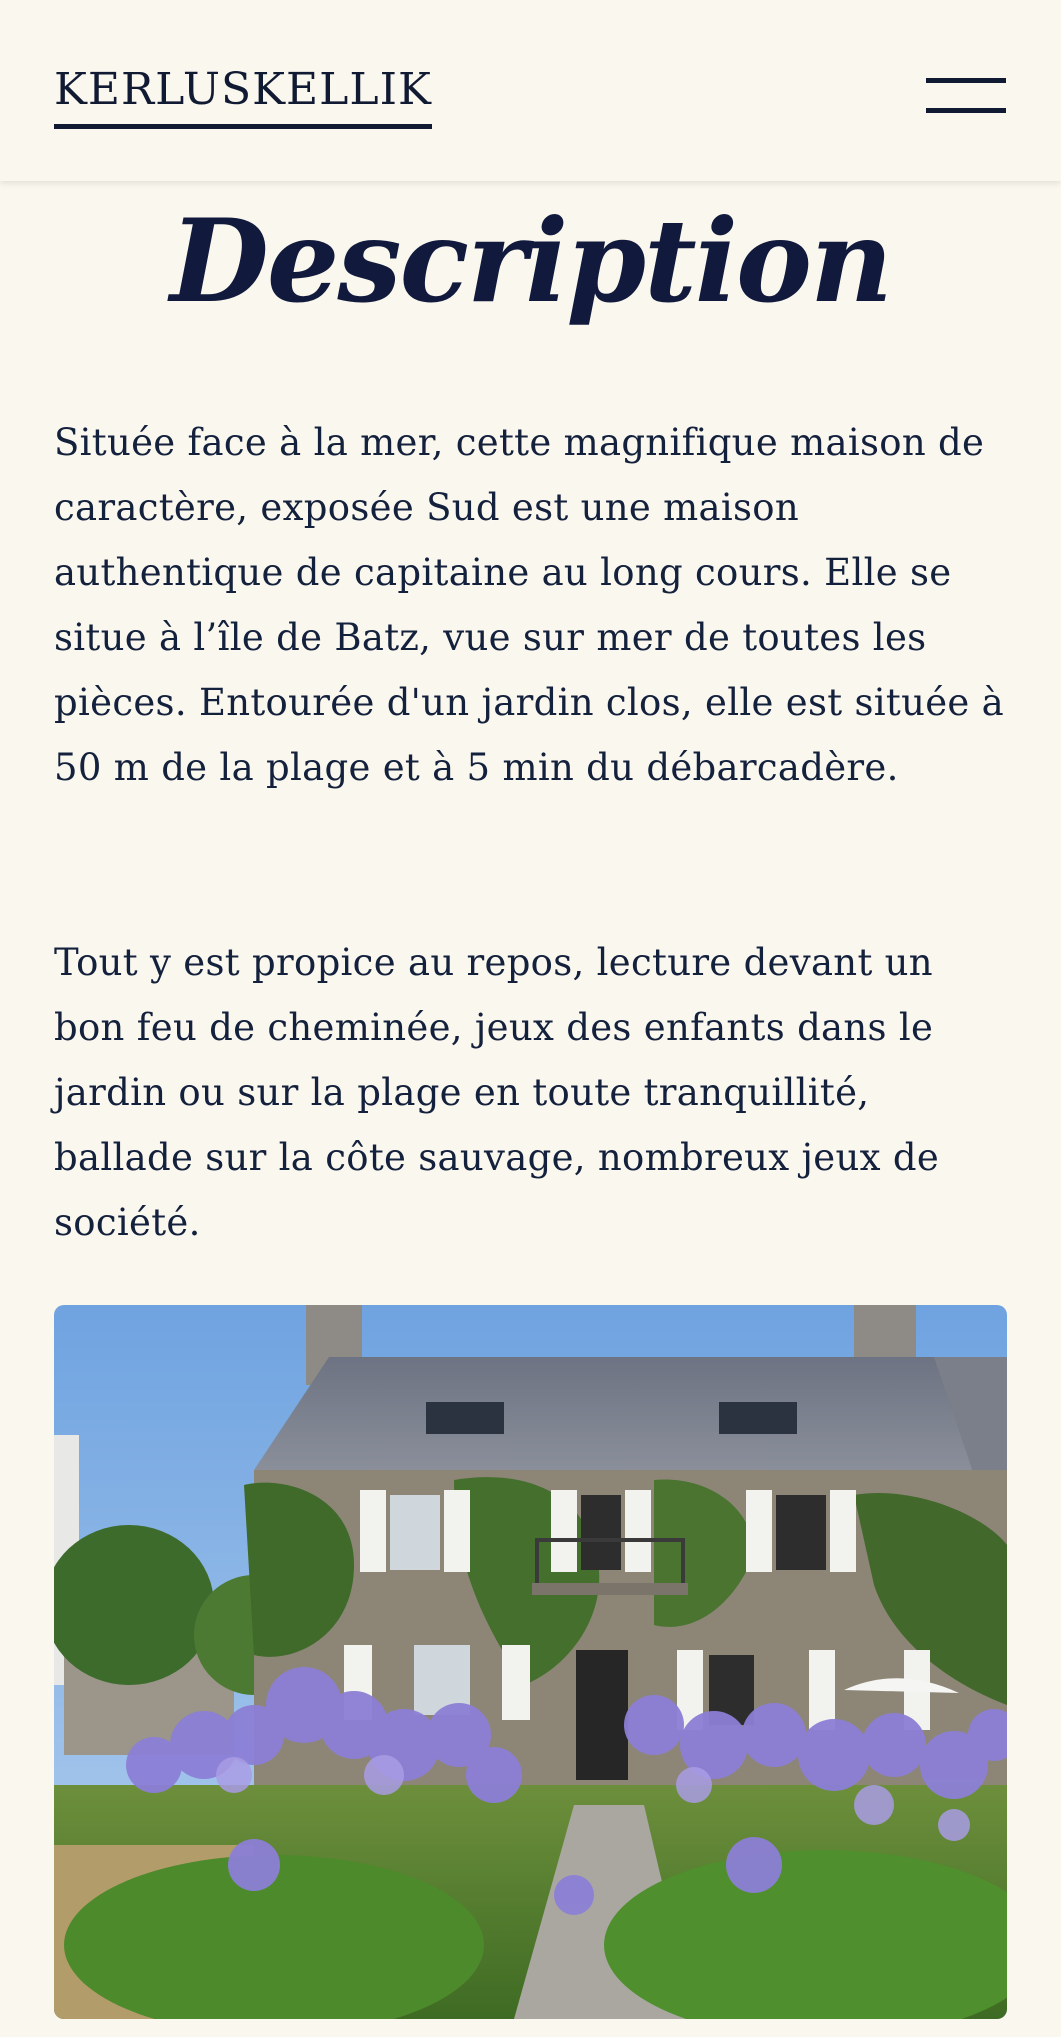 Image resolution: width=1061 pixels, height=2037 pixels. What do you see at coordinates (966, 80) in the screenshot?
I see `menu-bar-top` at bounding box center [966, 80].